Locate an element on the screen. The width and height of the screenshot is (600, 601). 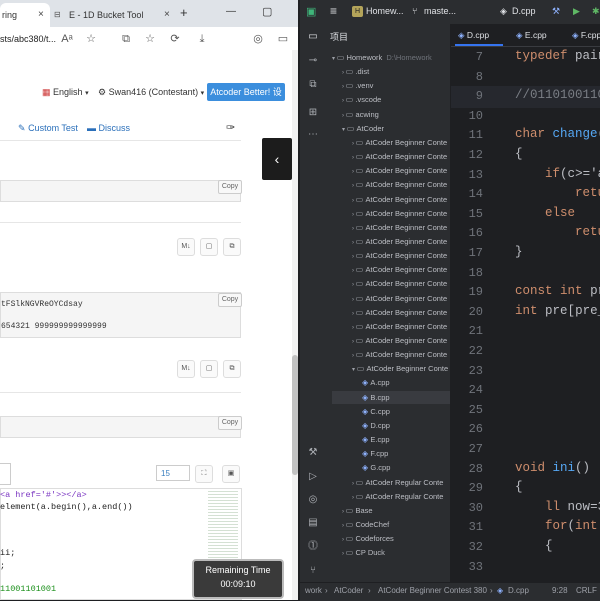
commit-icon: ⊸ is located at coordinates (313, 61).